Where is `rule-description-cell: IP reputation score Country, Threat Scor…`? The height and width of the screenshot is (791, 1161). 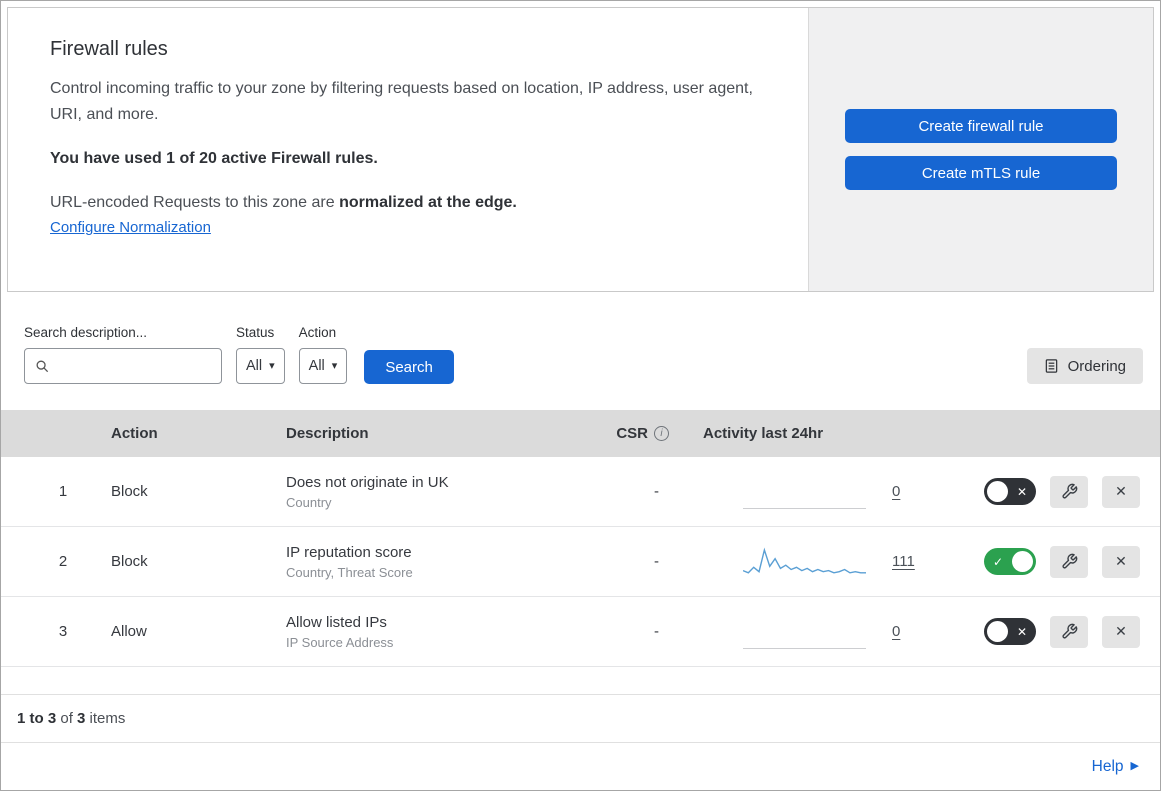
rule-description-cell: IP reputation score Country, Threat Scor… is located at coordinates (436, 562).